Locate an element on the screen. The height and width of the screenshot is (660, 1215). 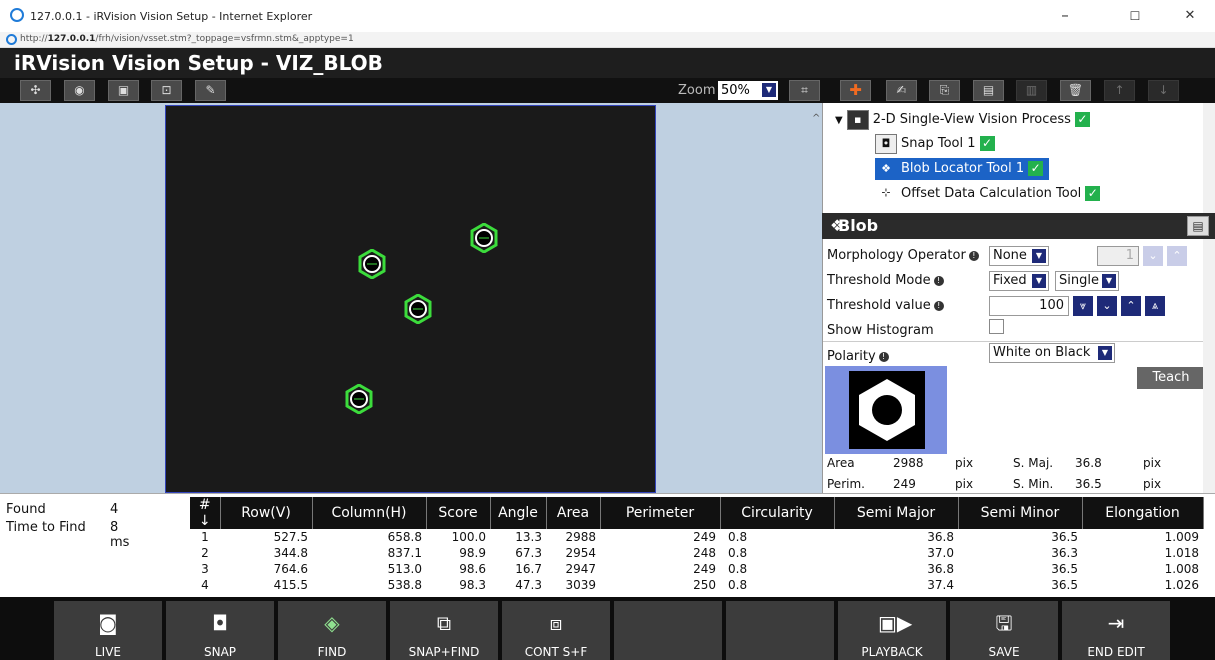
crosshair-icon: ✣ is located at coordinates (35, 90).